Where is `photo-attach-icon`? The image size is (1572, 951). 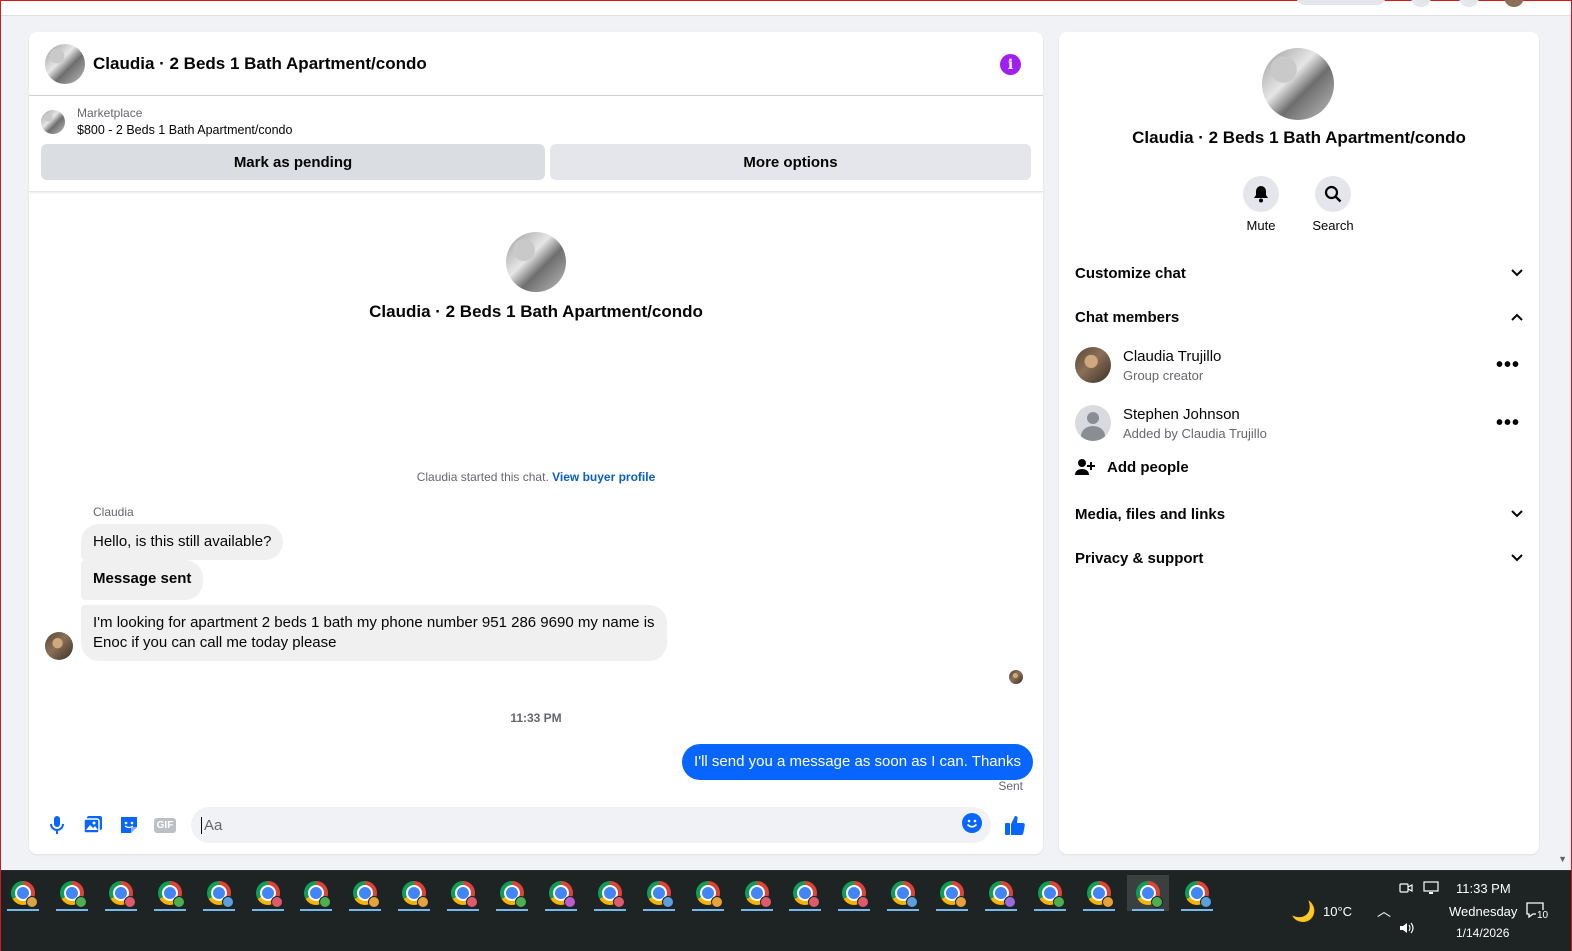
photo-attach-icon is located at coordinates (93, 825).